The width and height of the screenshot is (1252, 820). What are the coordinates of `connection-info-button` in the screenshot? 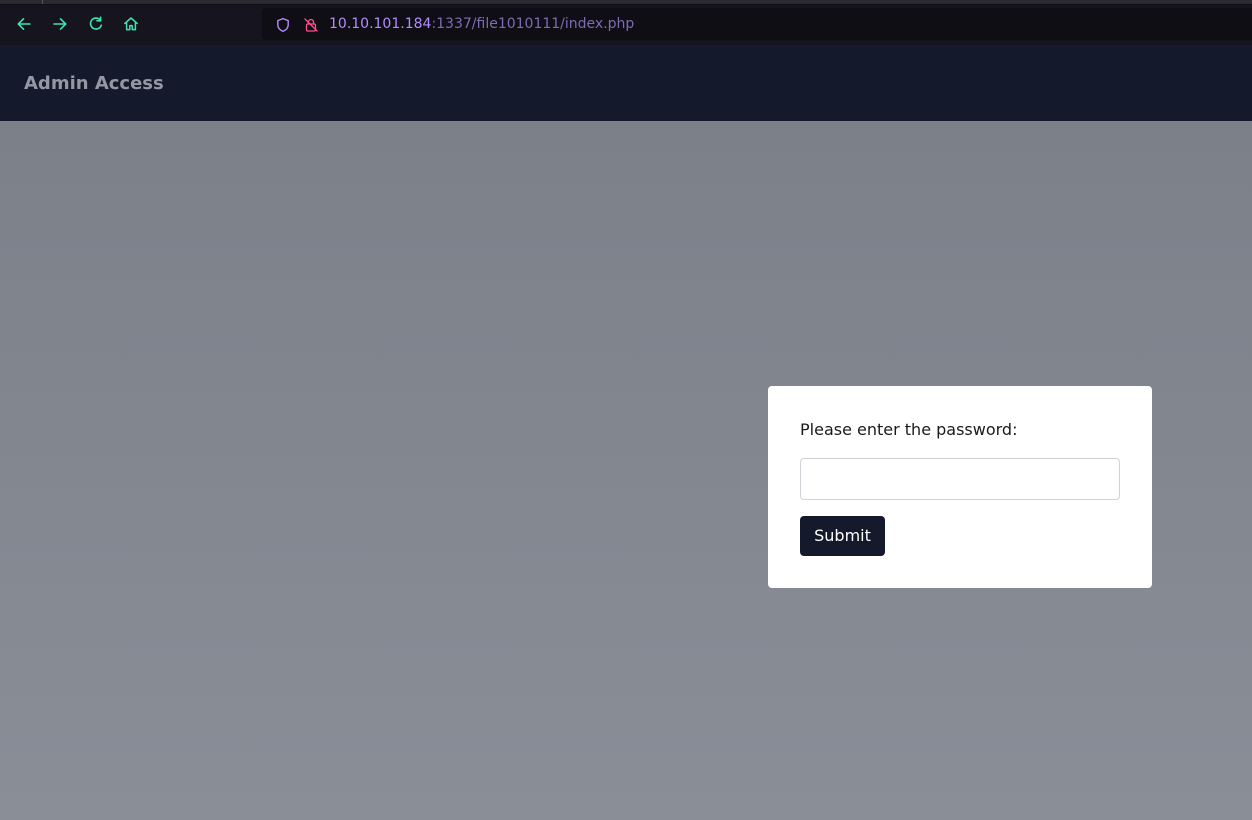 It's located at (311, 25).